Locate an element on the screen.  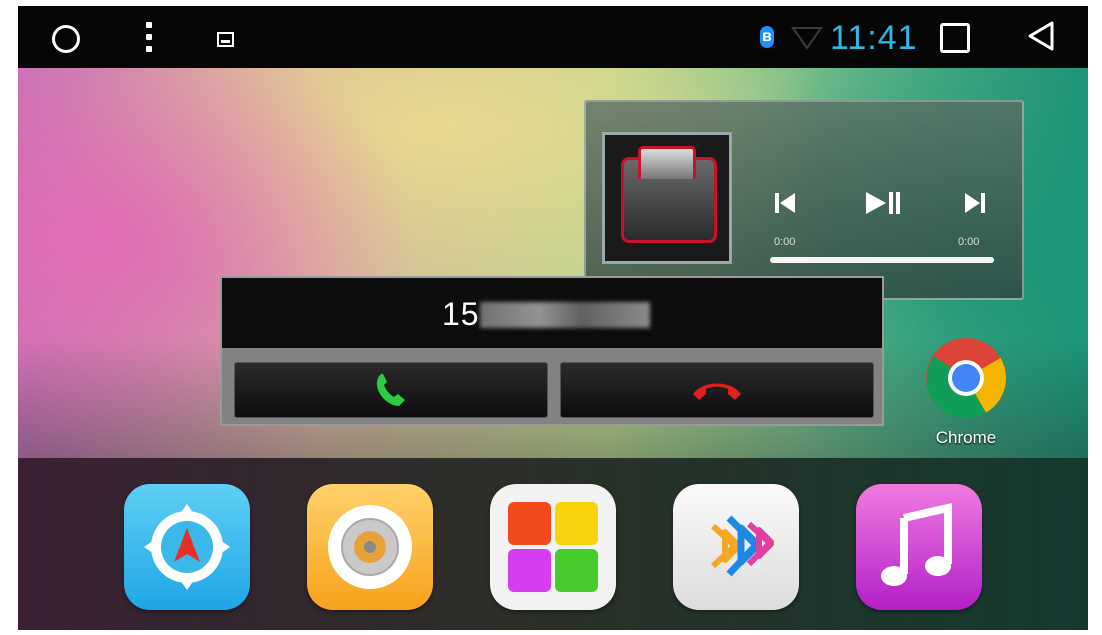
clock-time: 11:41 is located at coordinates (874, 38).